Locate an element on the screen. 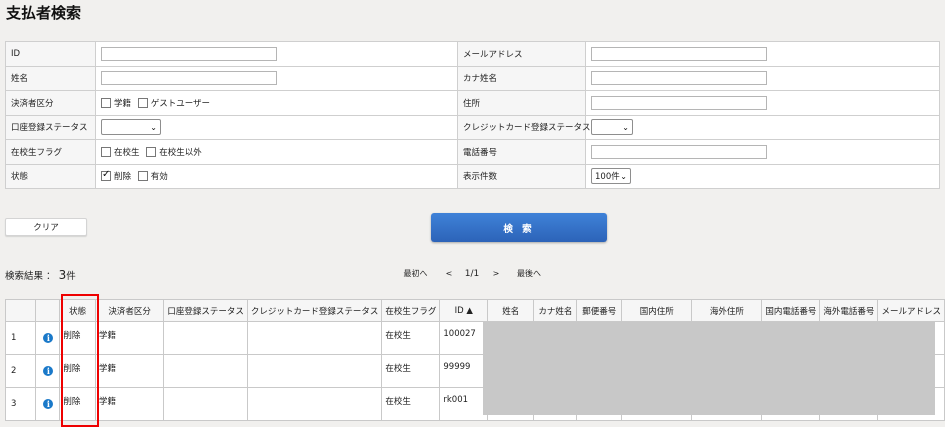 The height and width of the screenshot is (427, 945). kana-input is located at coordinates (679, 78).